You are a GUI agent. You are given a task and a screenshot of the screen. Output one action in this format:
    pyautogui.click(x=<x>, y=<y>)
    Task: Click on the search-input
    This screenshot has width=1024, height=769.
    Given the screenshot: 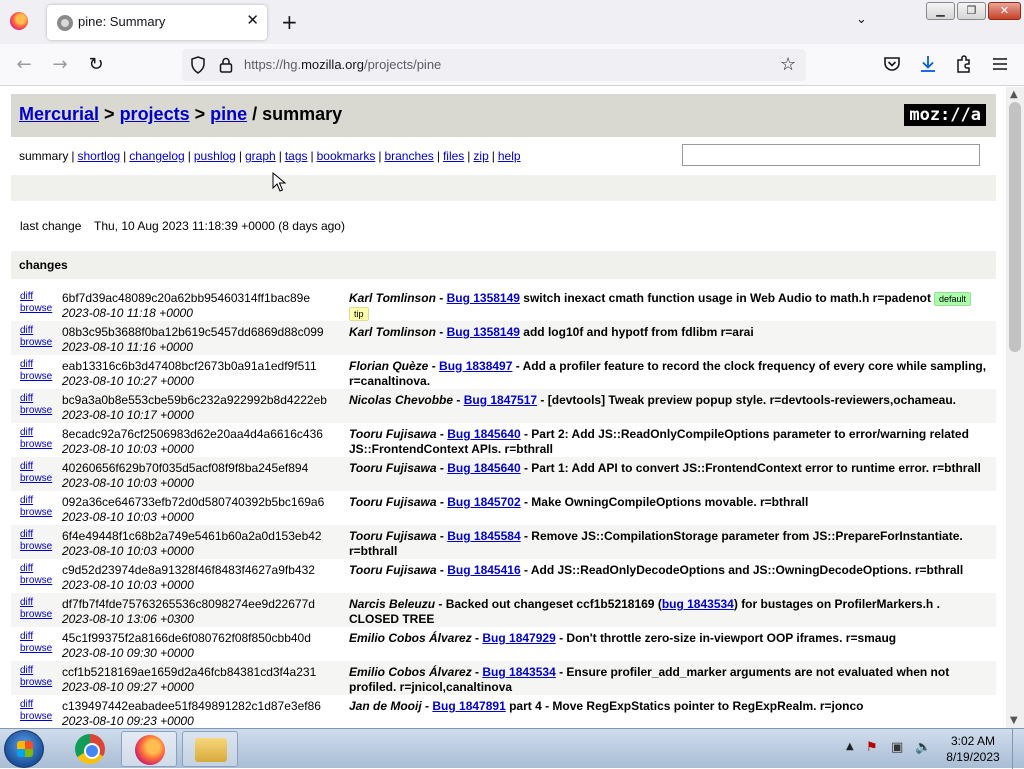 What is the action you would take?
    pyautogui.click(x=831, y=155)
    